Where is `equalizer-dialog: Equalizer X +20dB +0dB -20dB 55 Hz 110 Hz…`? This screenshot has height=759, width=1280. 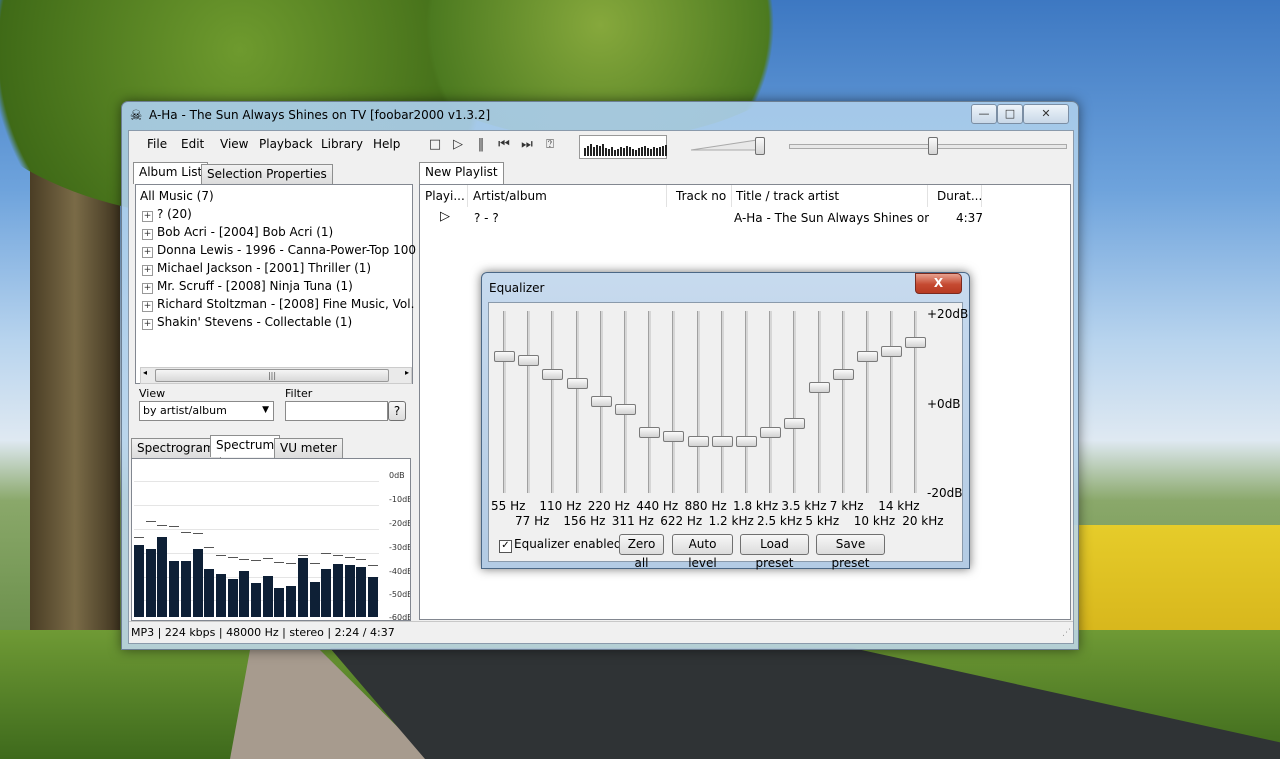
equalizer-dialog: Equalizer X +20dB +0dB -20dB 55 Hz 110 Hz… is located at coordinates (725, 421).